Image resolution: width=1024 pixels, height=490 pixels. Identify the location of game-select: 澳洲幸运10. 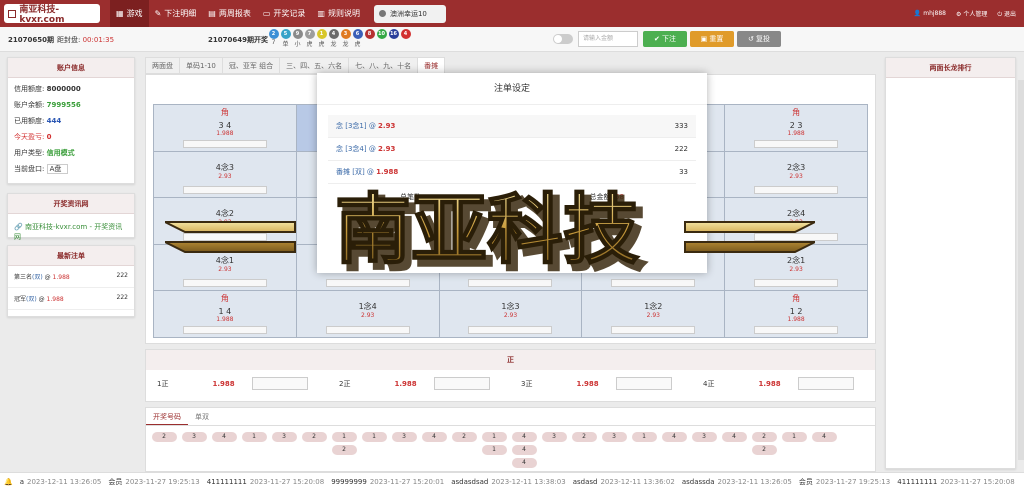
(409, 13).